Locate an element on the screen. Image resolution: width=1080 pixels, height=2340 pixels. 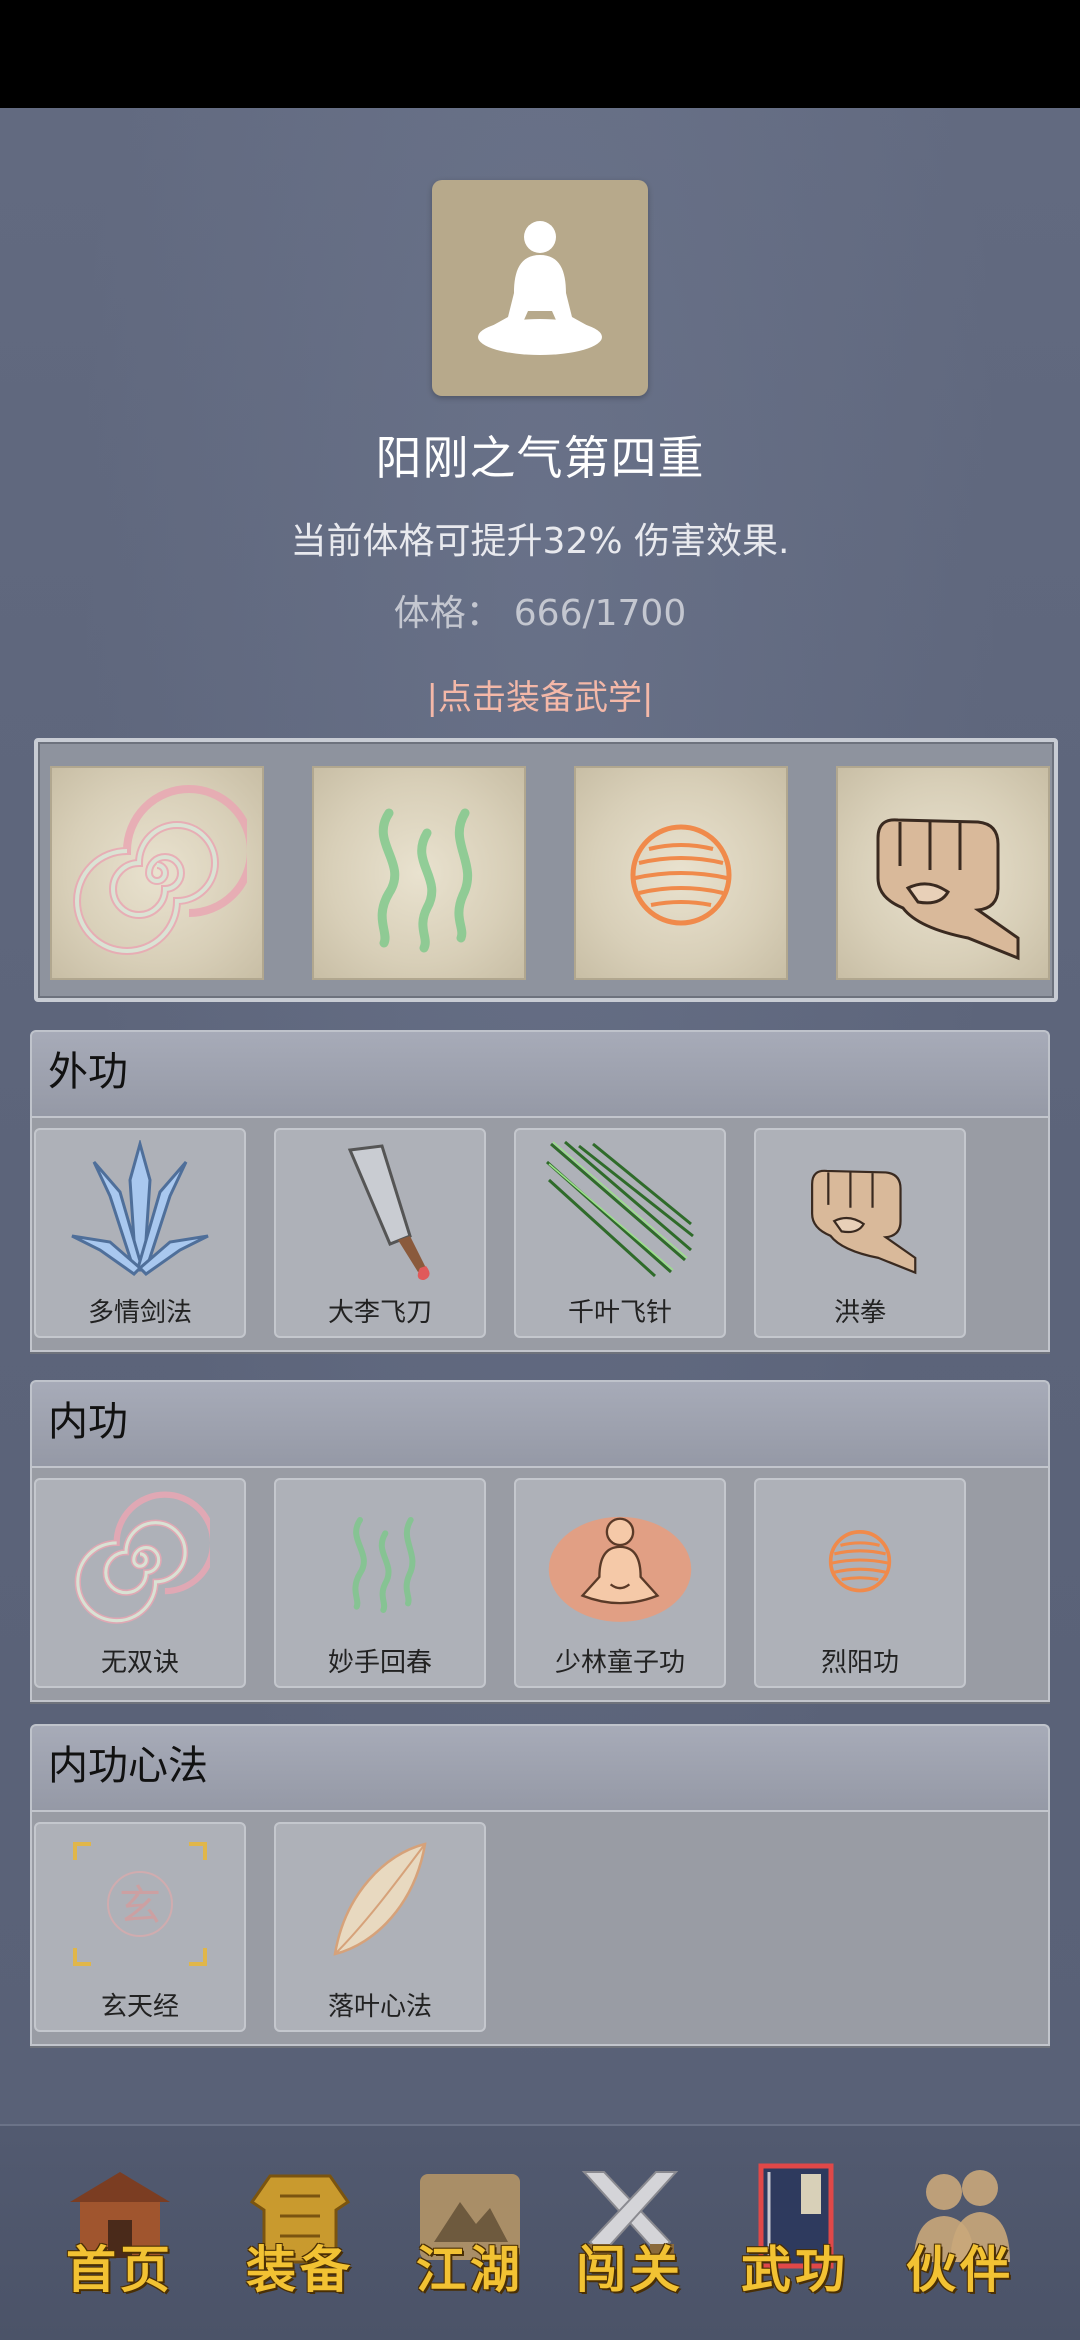
constitution-stat: 体格： 666/1700 is located at coordinates (540, 610).